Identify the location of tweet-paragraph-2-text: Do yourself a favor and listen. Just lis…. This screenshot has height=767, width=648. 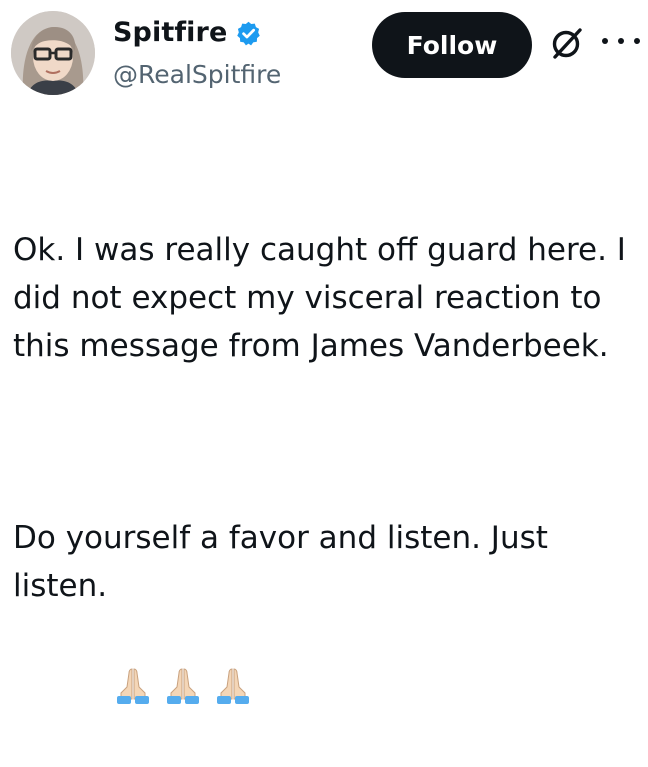
(285, 562).